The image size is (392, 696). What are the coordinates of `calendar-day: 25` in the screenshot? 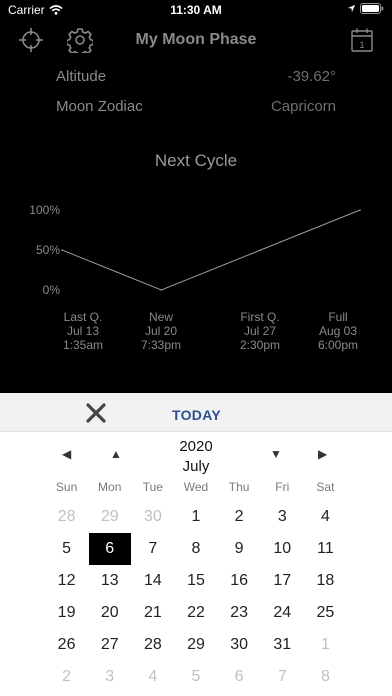 It's located at (325, 613).